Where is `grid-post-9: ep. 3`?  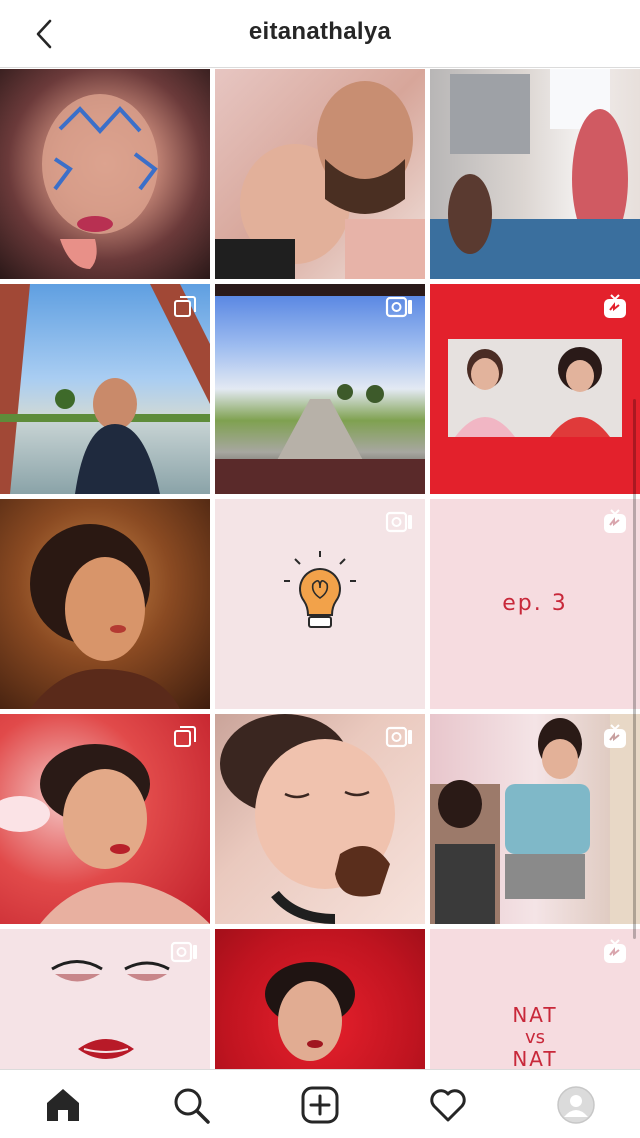
grid-post-9: ep. 3 is located at coordinates (535, 604).